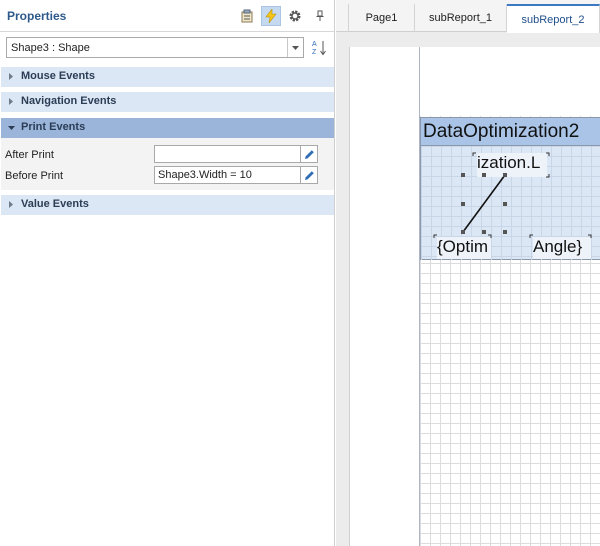 The width and height of the screenshot is (600, 546). What do you see at coordinates (167, 128) in the screenshot?
I see `category-print-events: Print Events` at bounding box center [167, 128].